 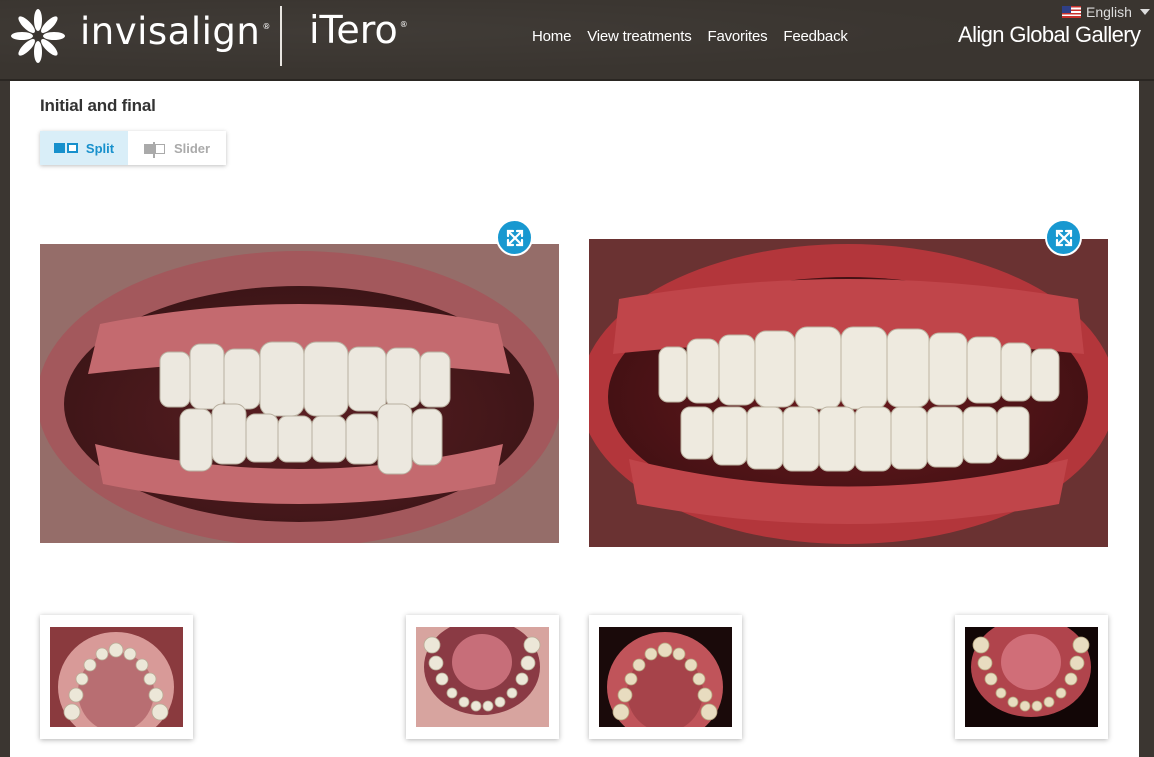 I want to click on slider-view-label: Slider, so click(x=192, y=148).